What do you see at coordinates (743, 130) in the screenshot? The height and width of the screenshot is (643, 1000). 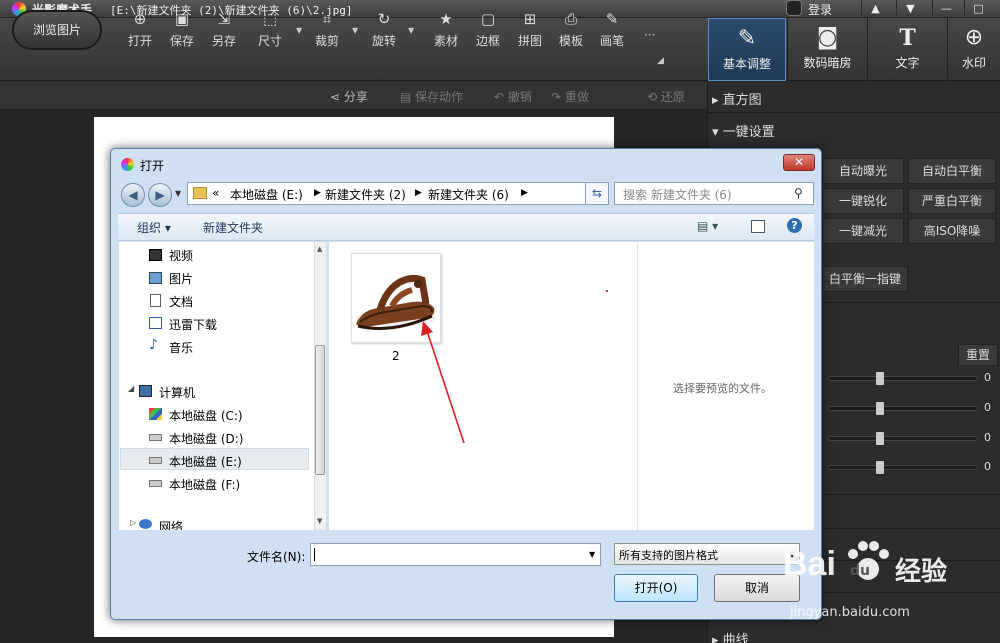 I see `one-click-section: ▾ 一键设置` at bounding box center [743, 130].